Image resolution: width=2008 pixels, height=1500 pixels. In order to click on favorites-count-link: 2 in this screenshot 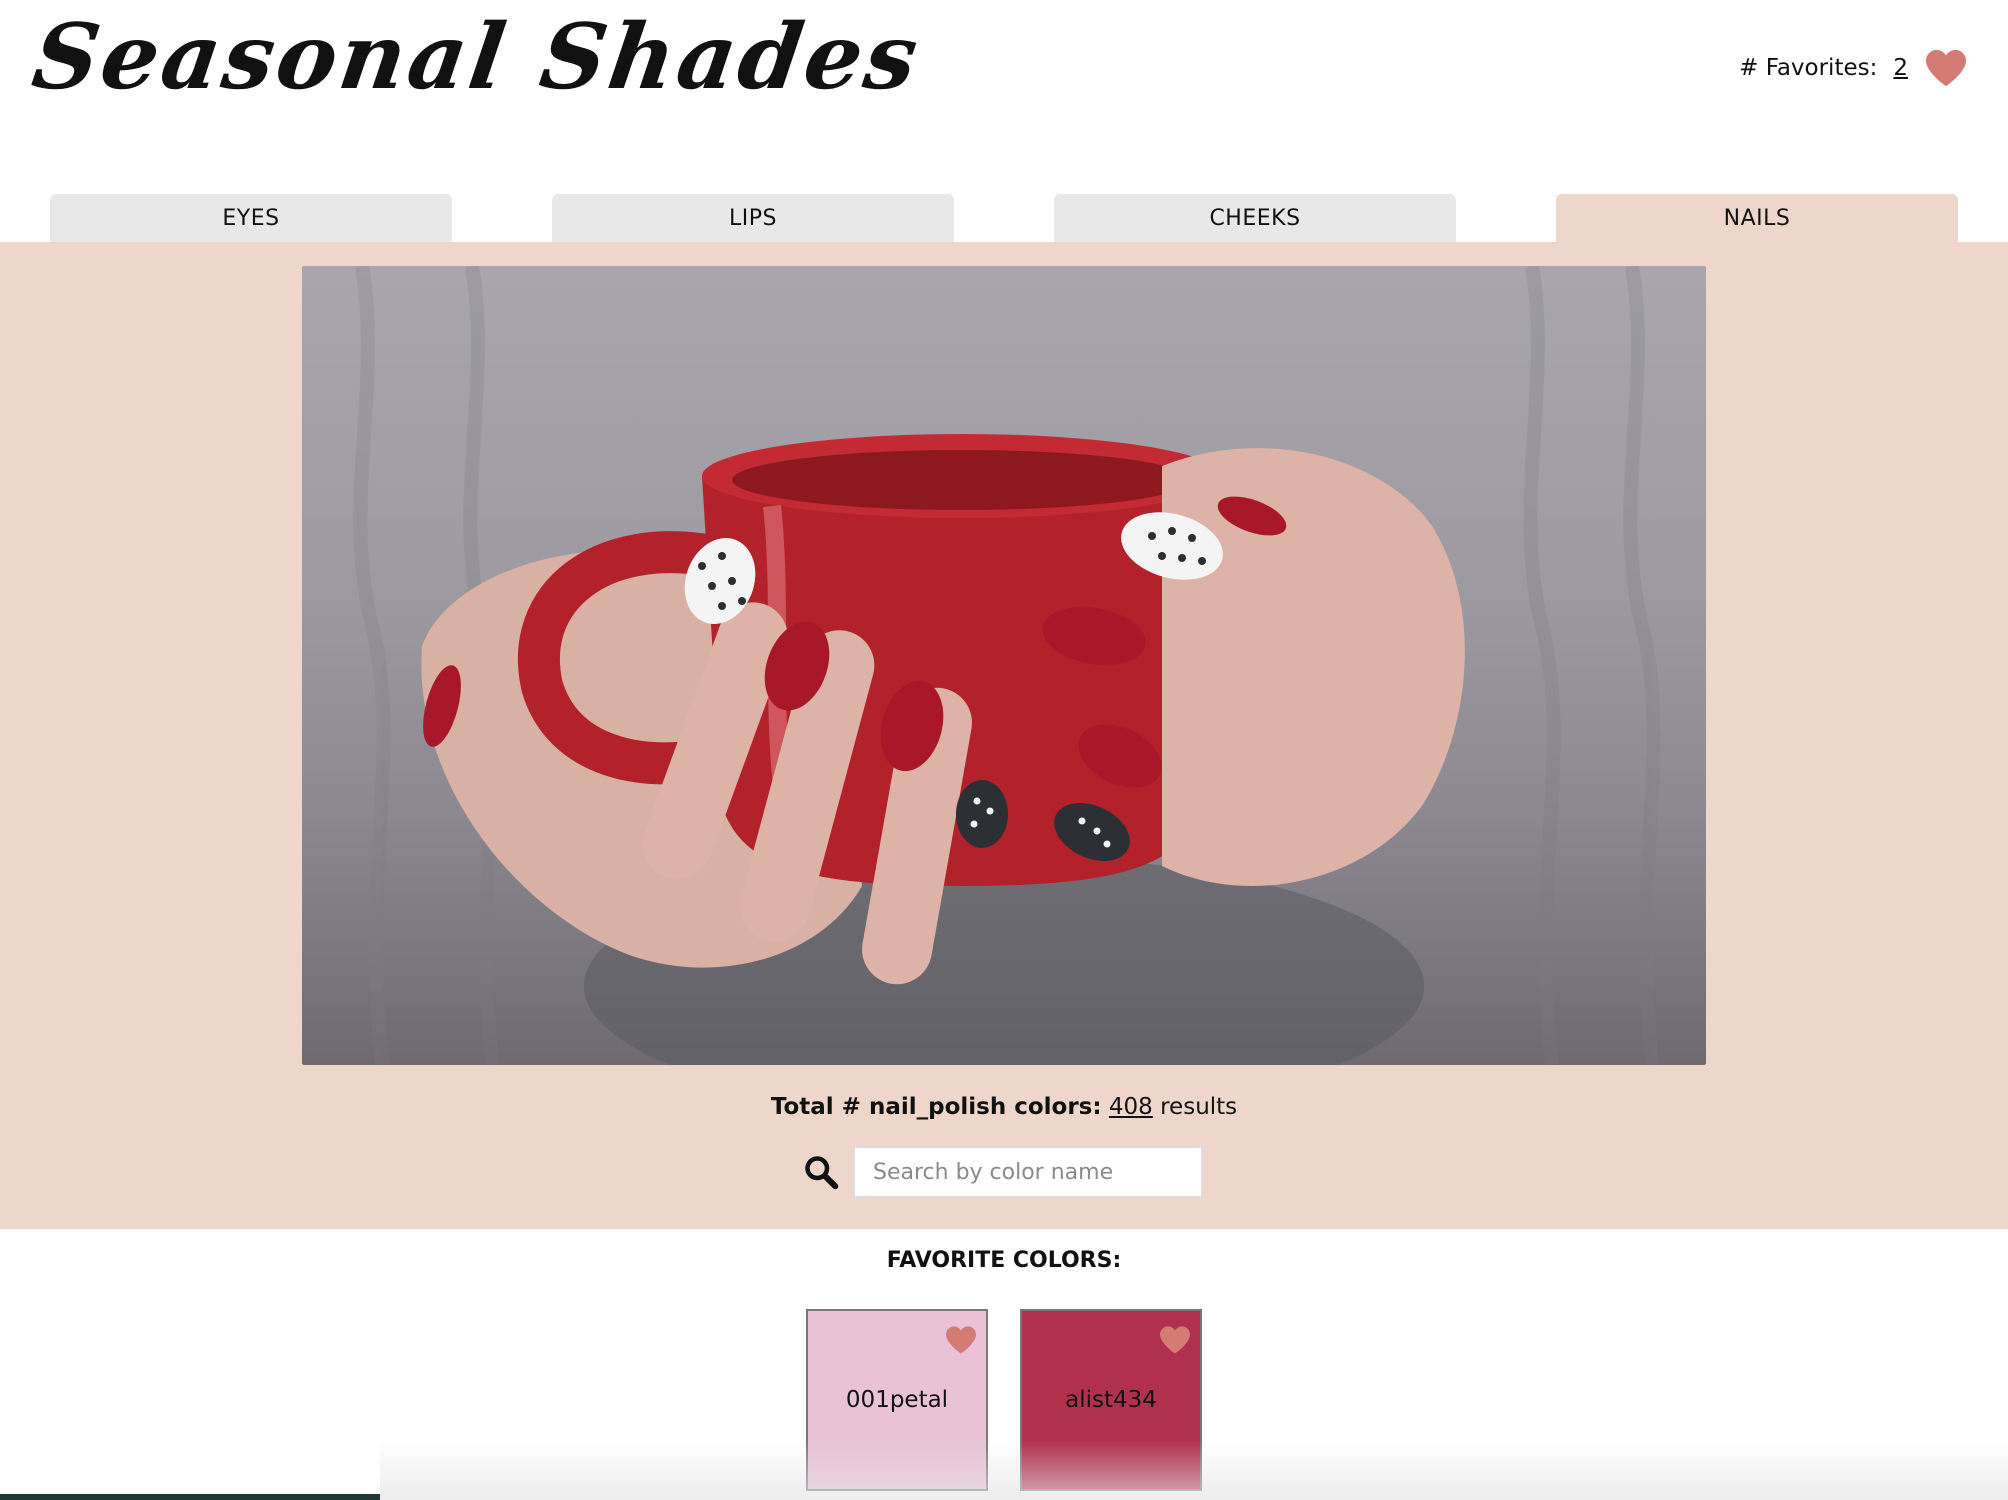, I will do `click(1900, 68)`.